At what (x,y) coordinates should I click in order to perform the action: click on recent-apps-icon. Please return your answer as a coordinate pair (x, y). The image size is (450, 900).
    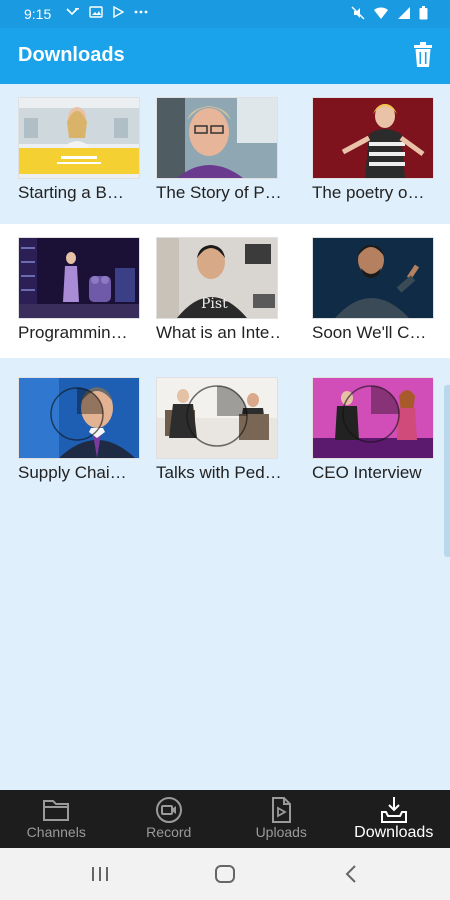
    Looking at the image, I should click on (100, 874).